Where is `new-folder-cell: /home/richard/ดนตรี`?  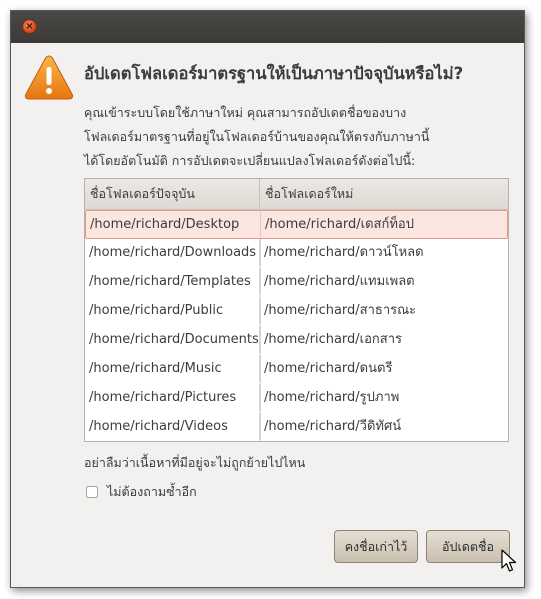
new-folder-cell: /home/richard/ดนตรี is located at coordinates (328, 368).